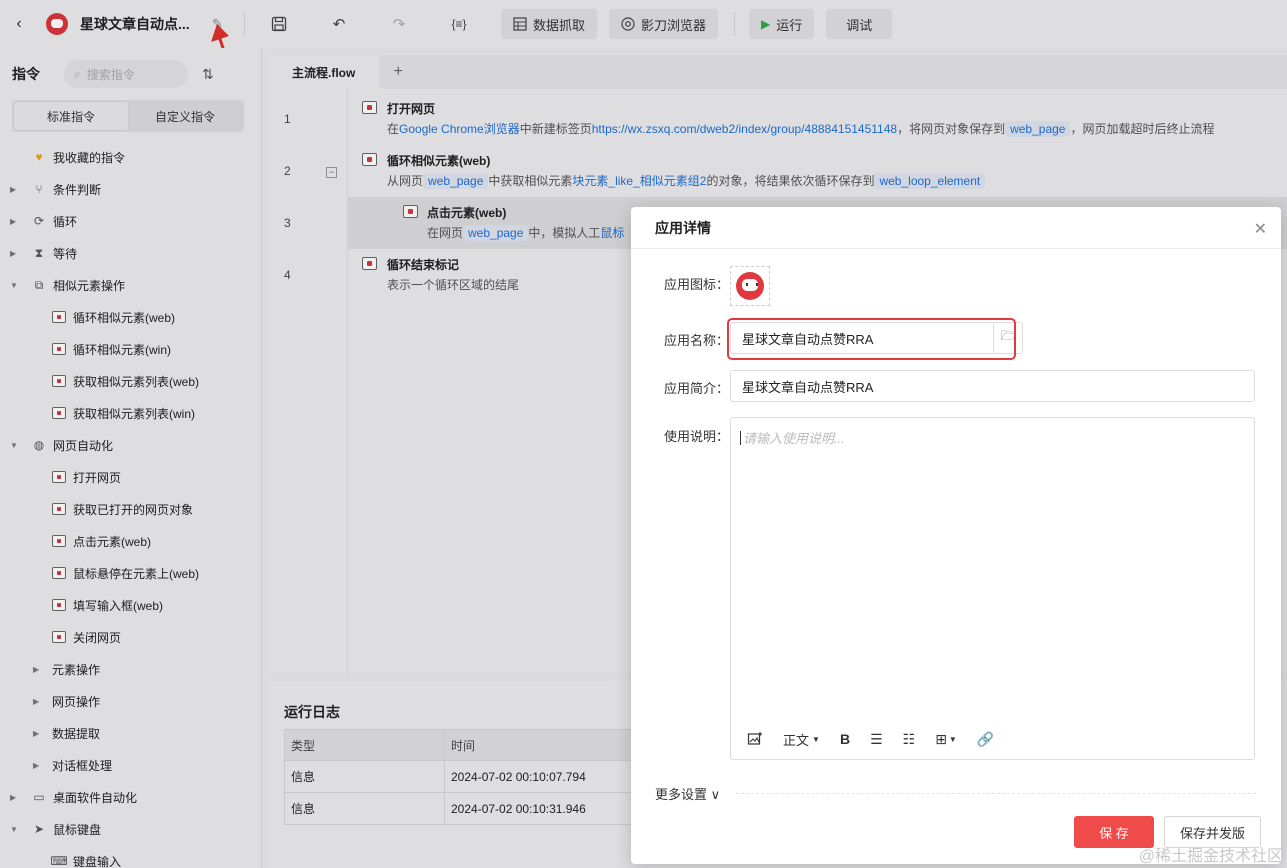 This screenshot has height=868, width=1287. I want to click on watermark: @稀土掘金技术社区, so click(1210, 856).